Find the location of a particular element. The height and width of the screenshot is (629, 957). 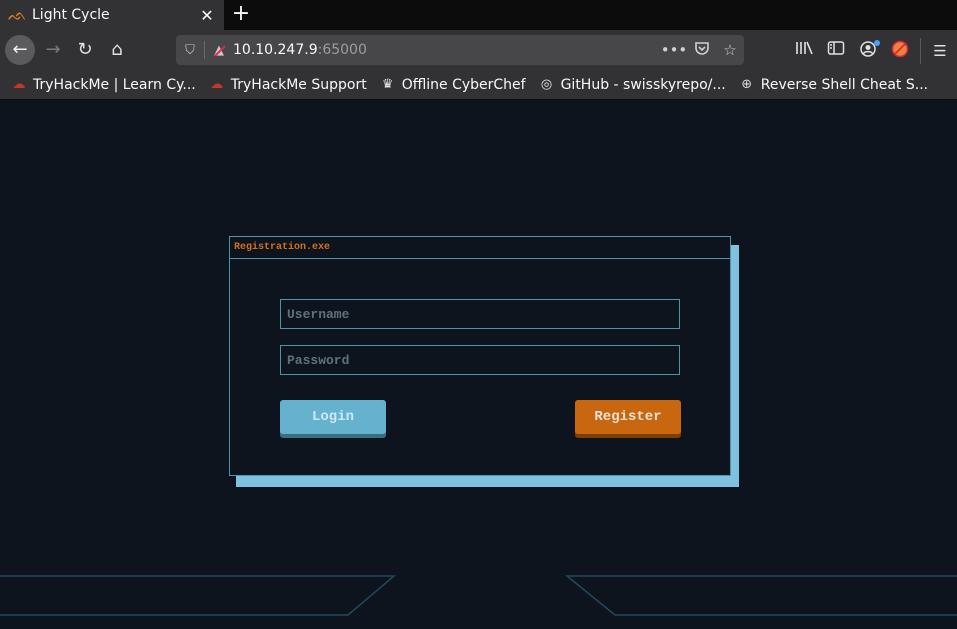

chef-hat-icon: ♛ is located at coordinates (387, 84).